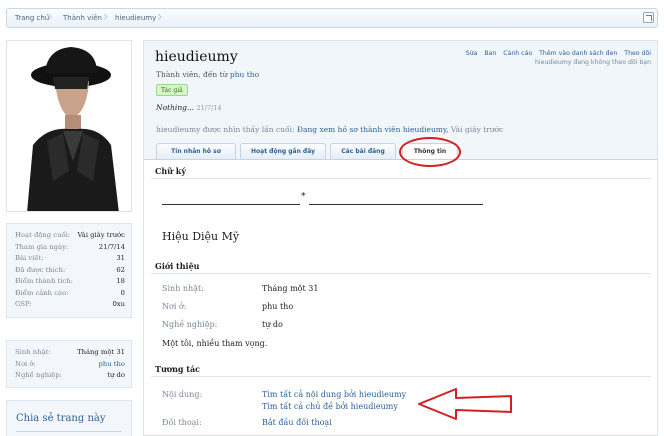 The image size is (664, 436). What do you see at coordinates (33, 352) in the screenshot?
I see `info-label: Sinh nhật:` at bounding box center [33, 352].